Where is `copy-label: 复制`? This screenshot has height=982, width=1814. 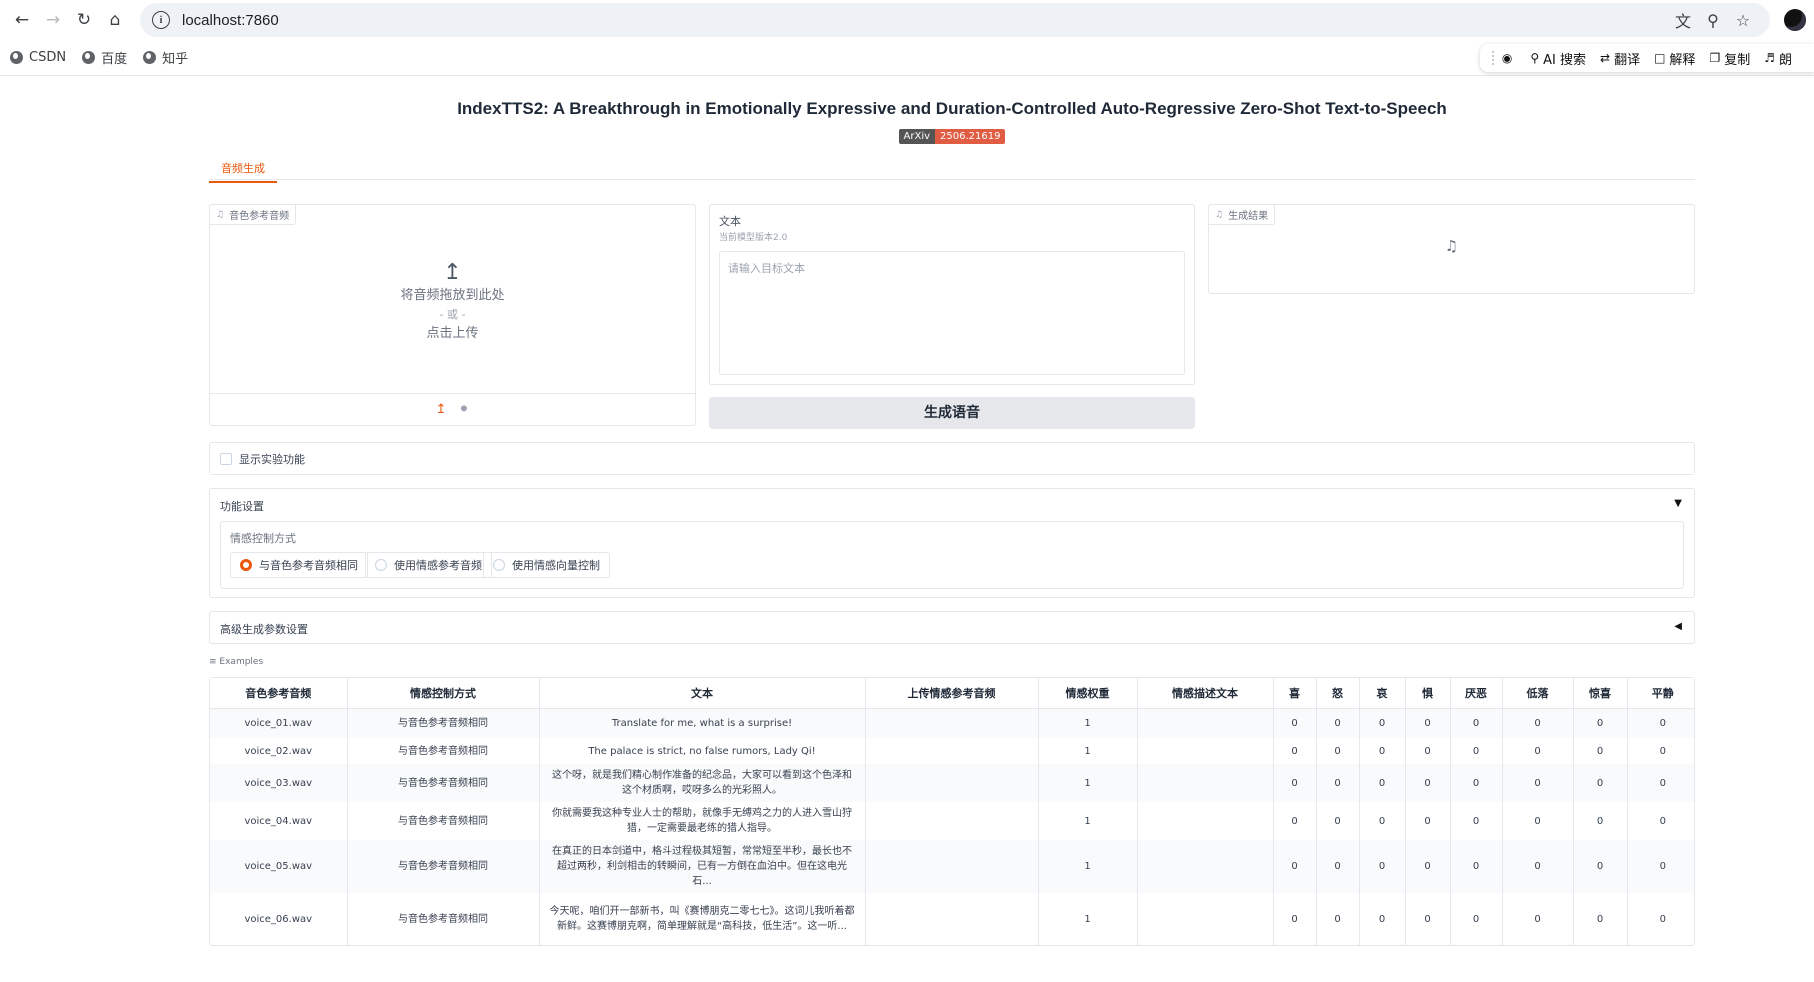 copy-label: 复制 is located at coordinates (1737, 60).